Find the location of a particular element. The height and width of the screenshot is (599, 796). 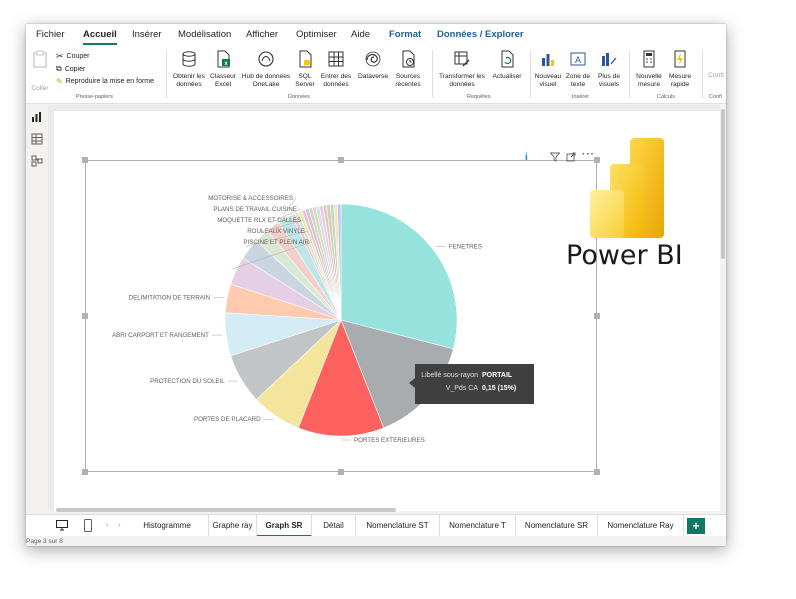

prev-page-icon: ‹ is located at coordinates (107, 524).